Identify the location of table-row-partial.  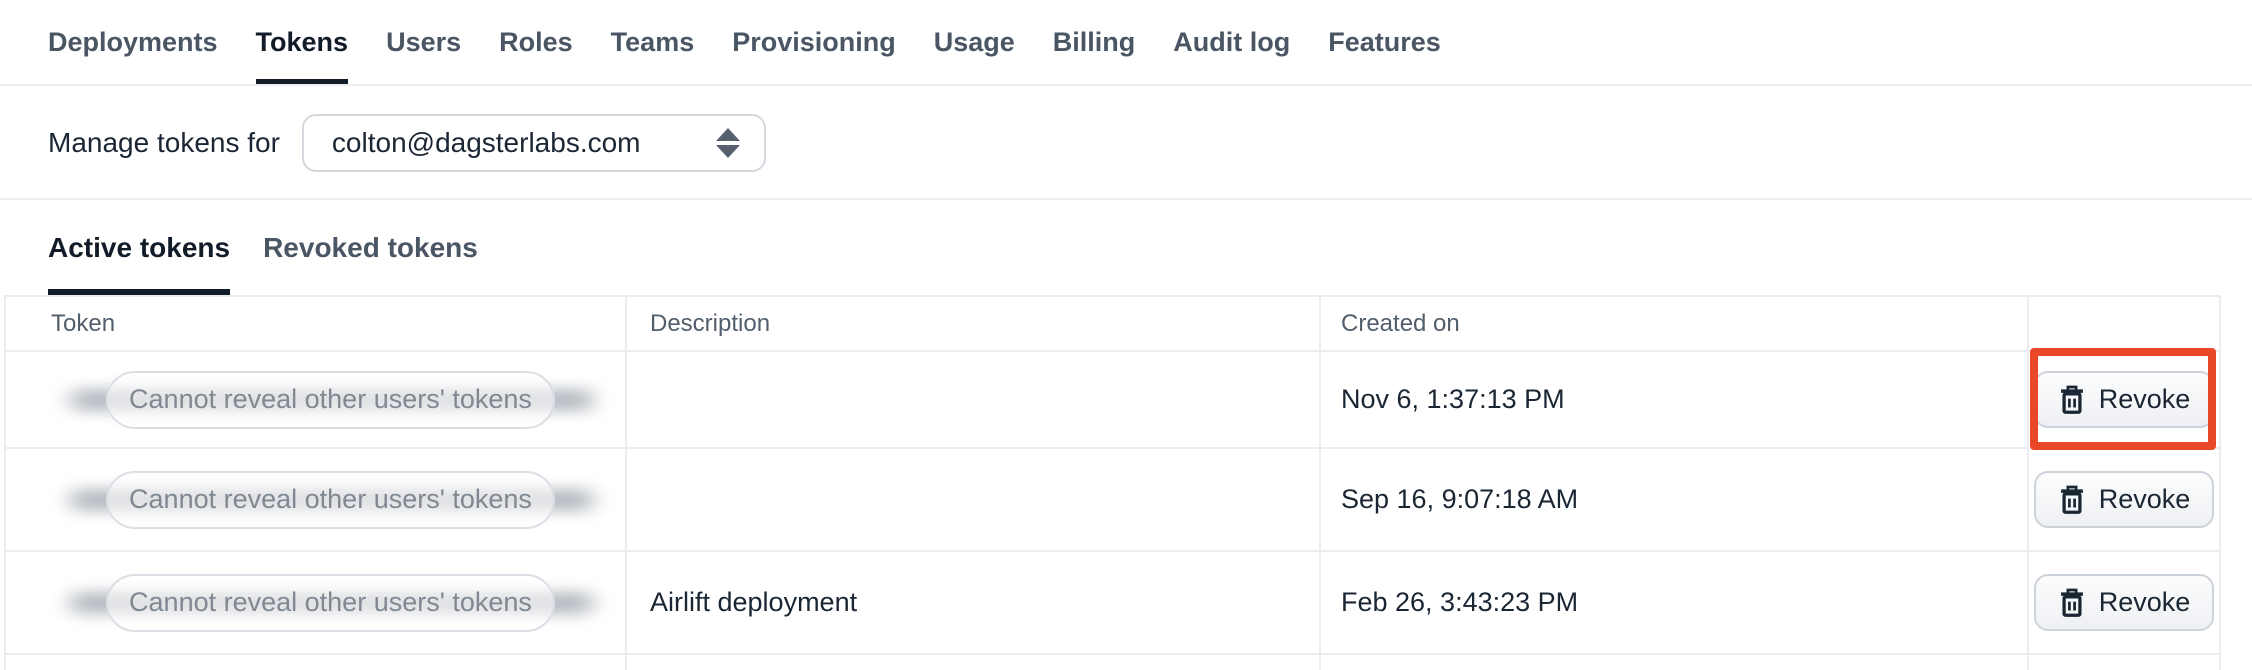
(1112, 662).